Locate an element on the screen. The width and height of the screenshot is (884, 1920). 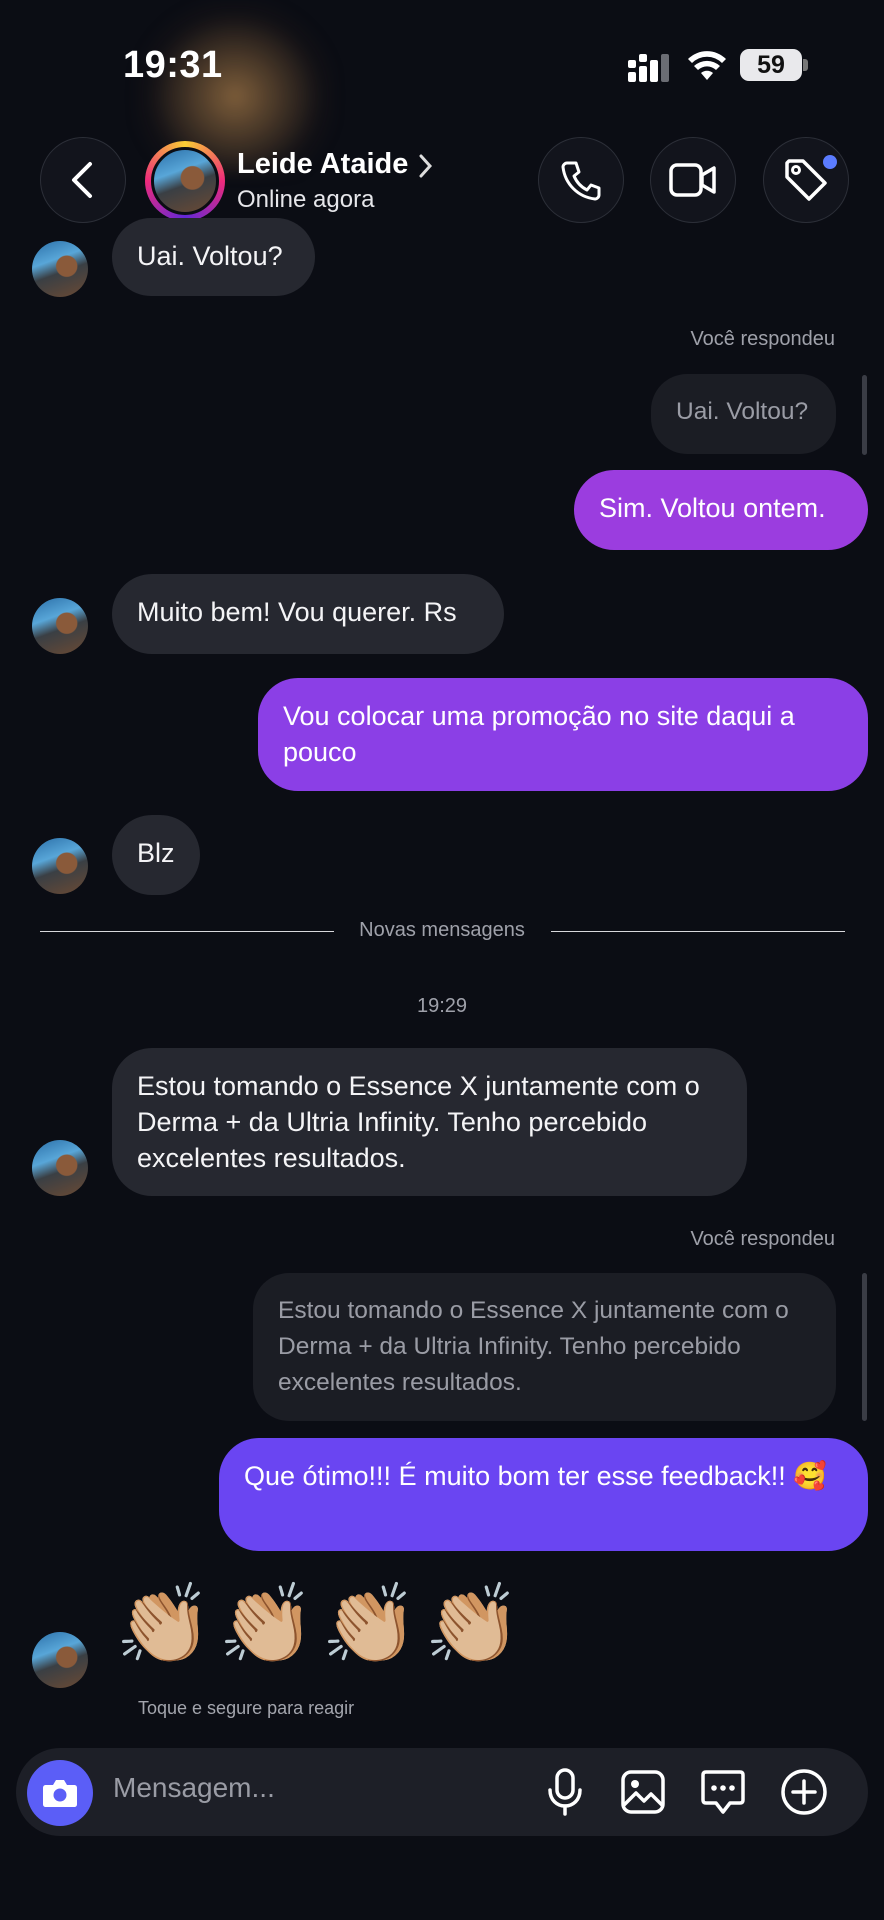
image-icon is located at coordinates (643, 1792).